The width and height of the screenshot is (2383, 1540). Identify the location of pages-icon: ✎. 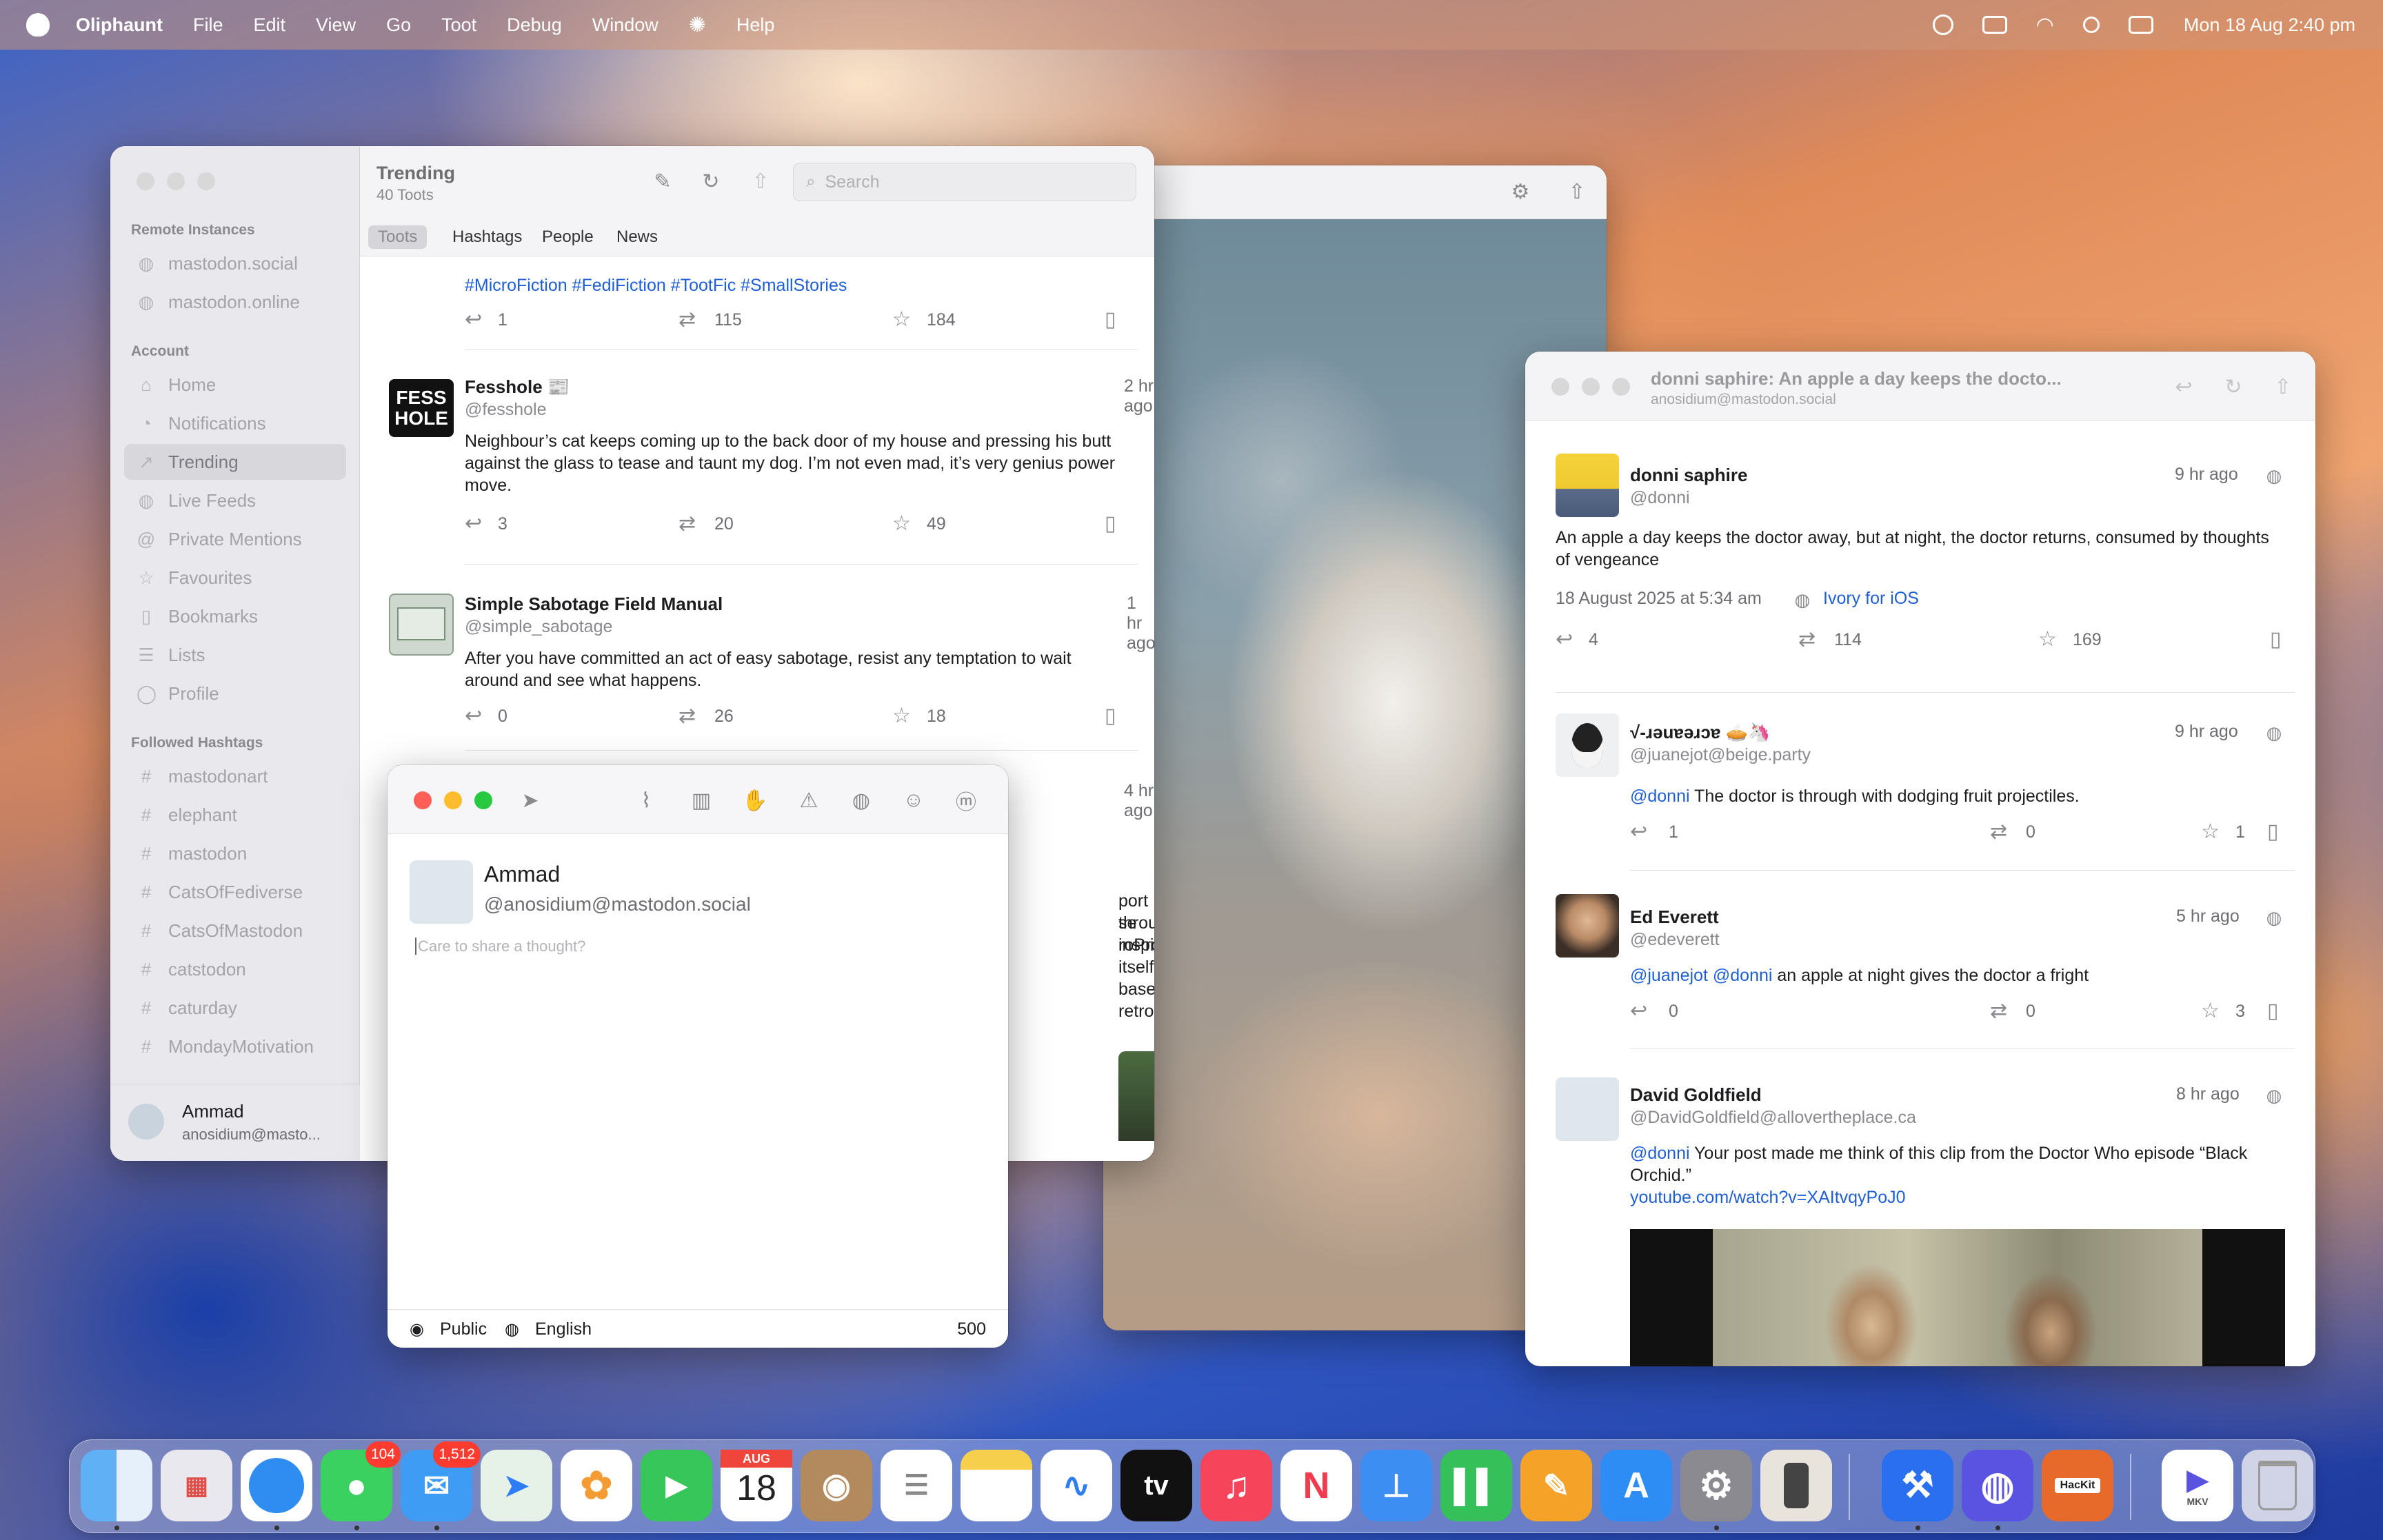
(1556, 1486).